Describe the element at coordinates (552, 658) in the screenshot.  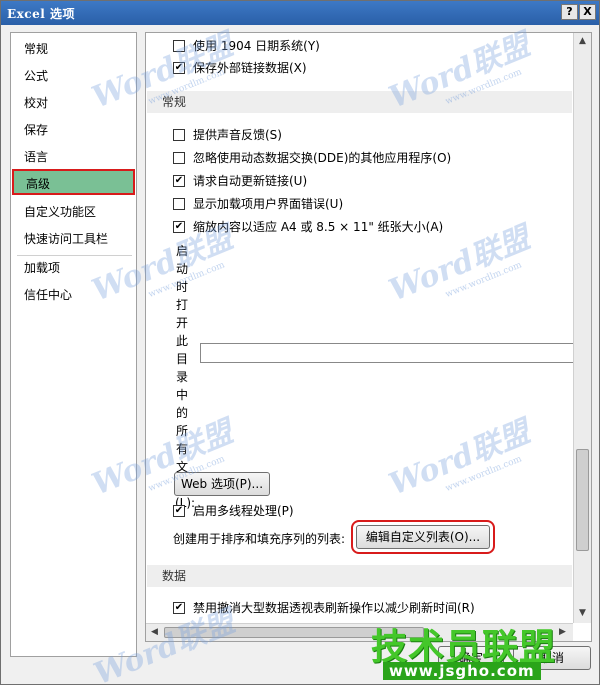
I see `cancel-button: 取消` at that location.